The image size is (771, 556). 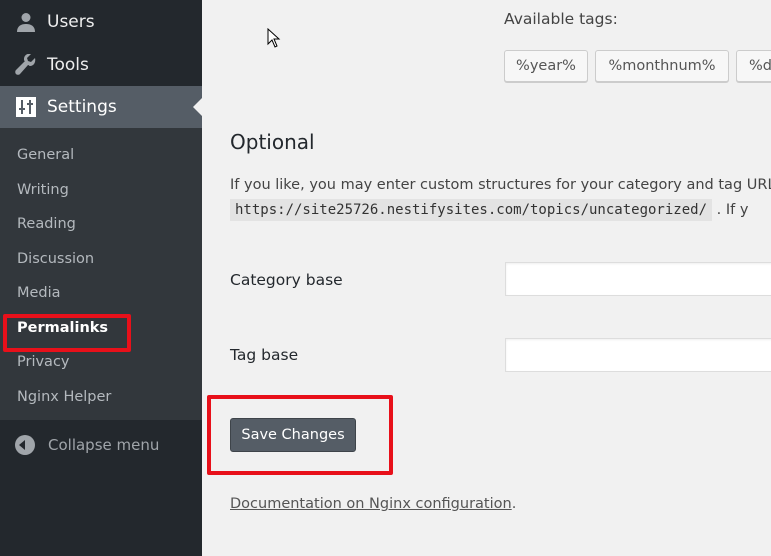 I want to click on available-tags-label: Available tags:, so click(x=561, y=19).